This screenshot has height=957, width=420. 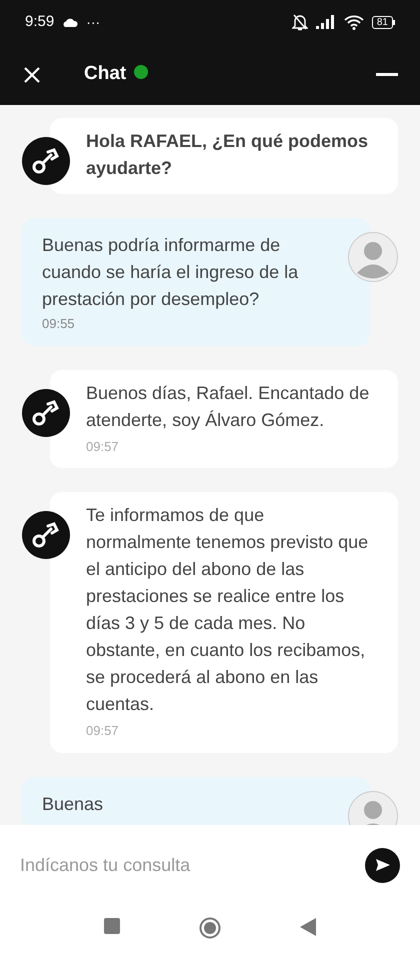 What do you see at coordinates (373, 257) in the screenshot?
I see `user-avatar-icon` at bounding box center [373, 257].